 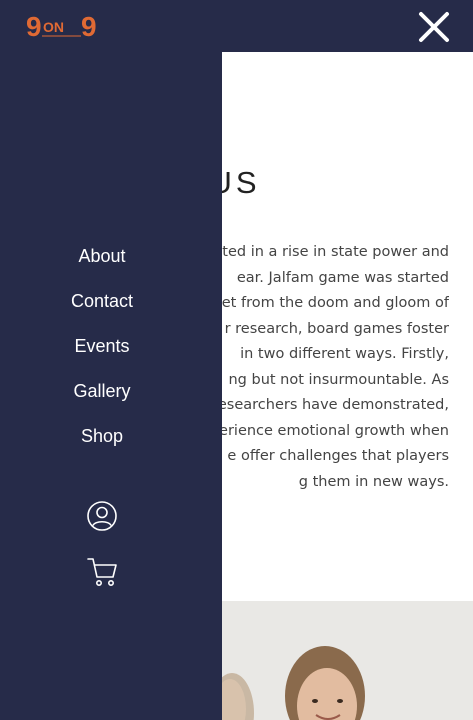 I want to click on menu-link-gallery: Gallery, so click(x=101, y=391).